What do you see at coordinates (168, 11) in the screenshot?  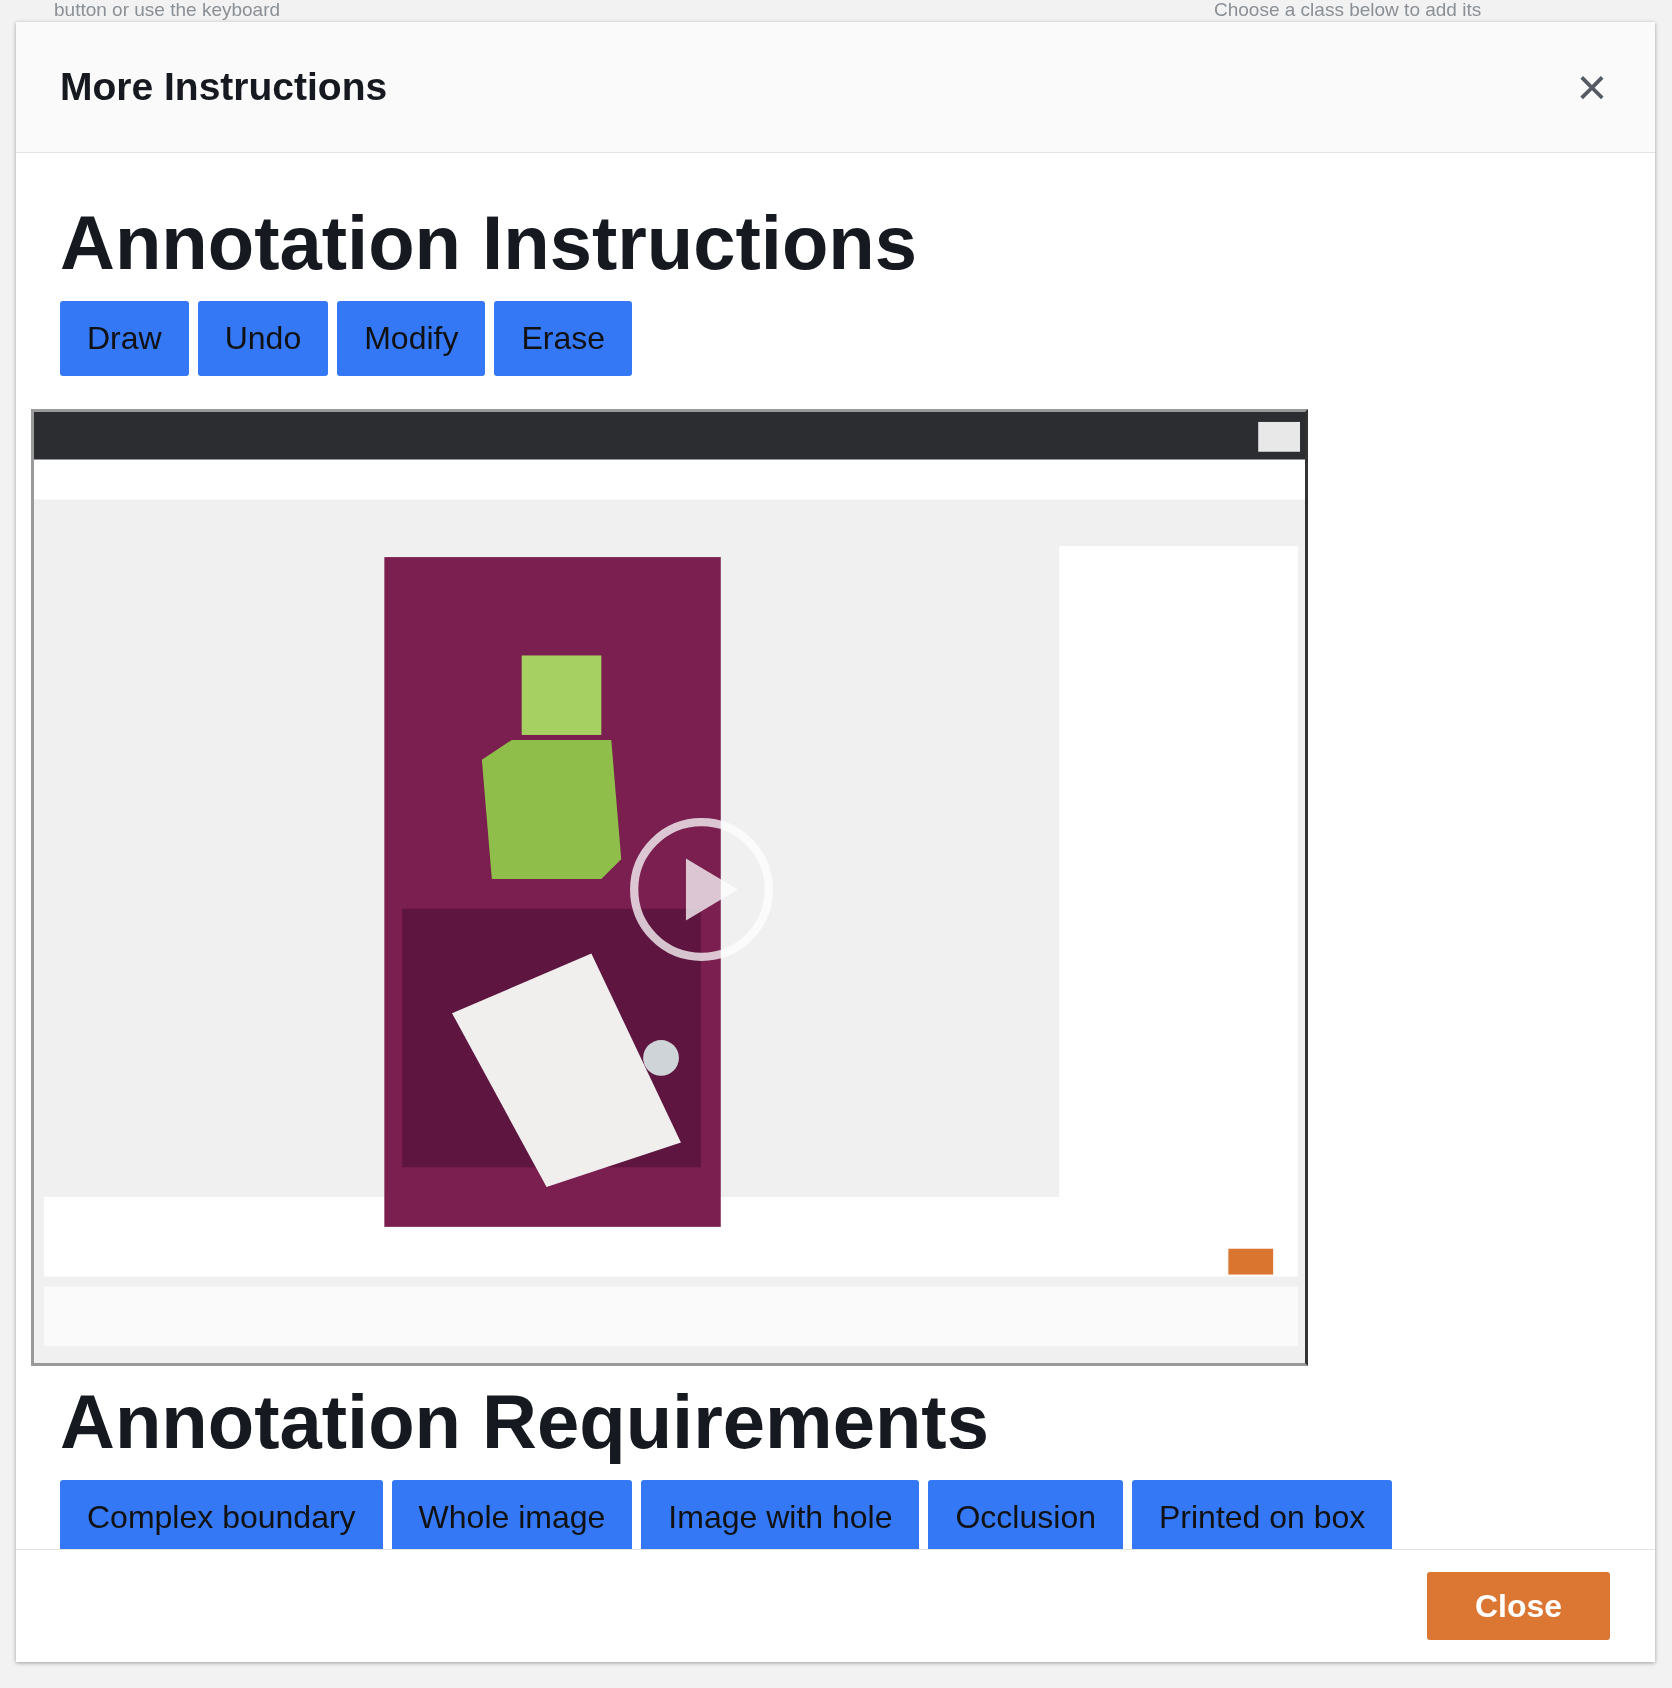 I see `background-text: button or use the keyboard` at bounding box center [168, 11].